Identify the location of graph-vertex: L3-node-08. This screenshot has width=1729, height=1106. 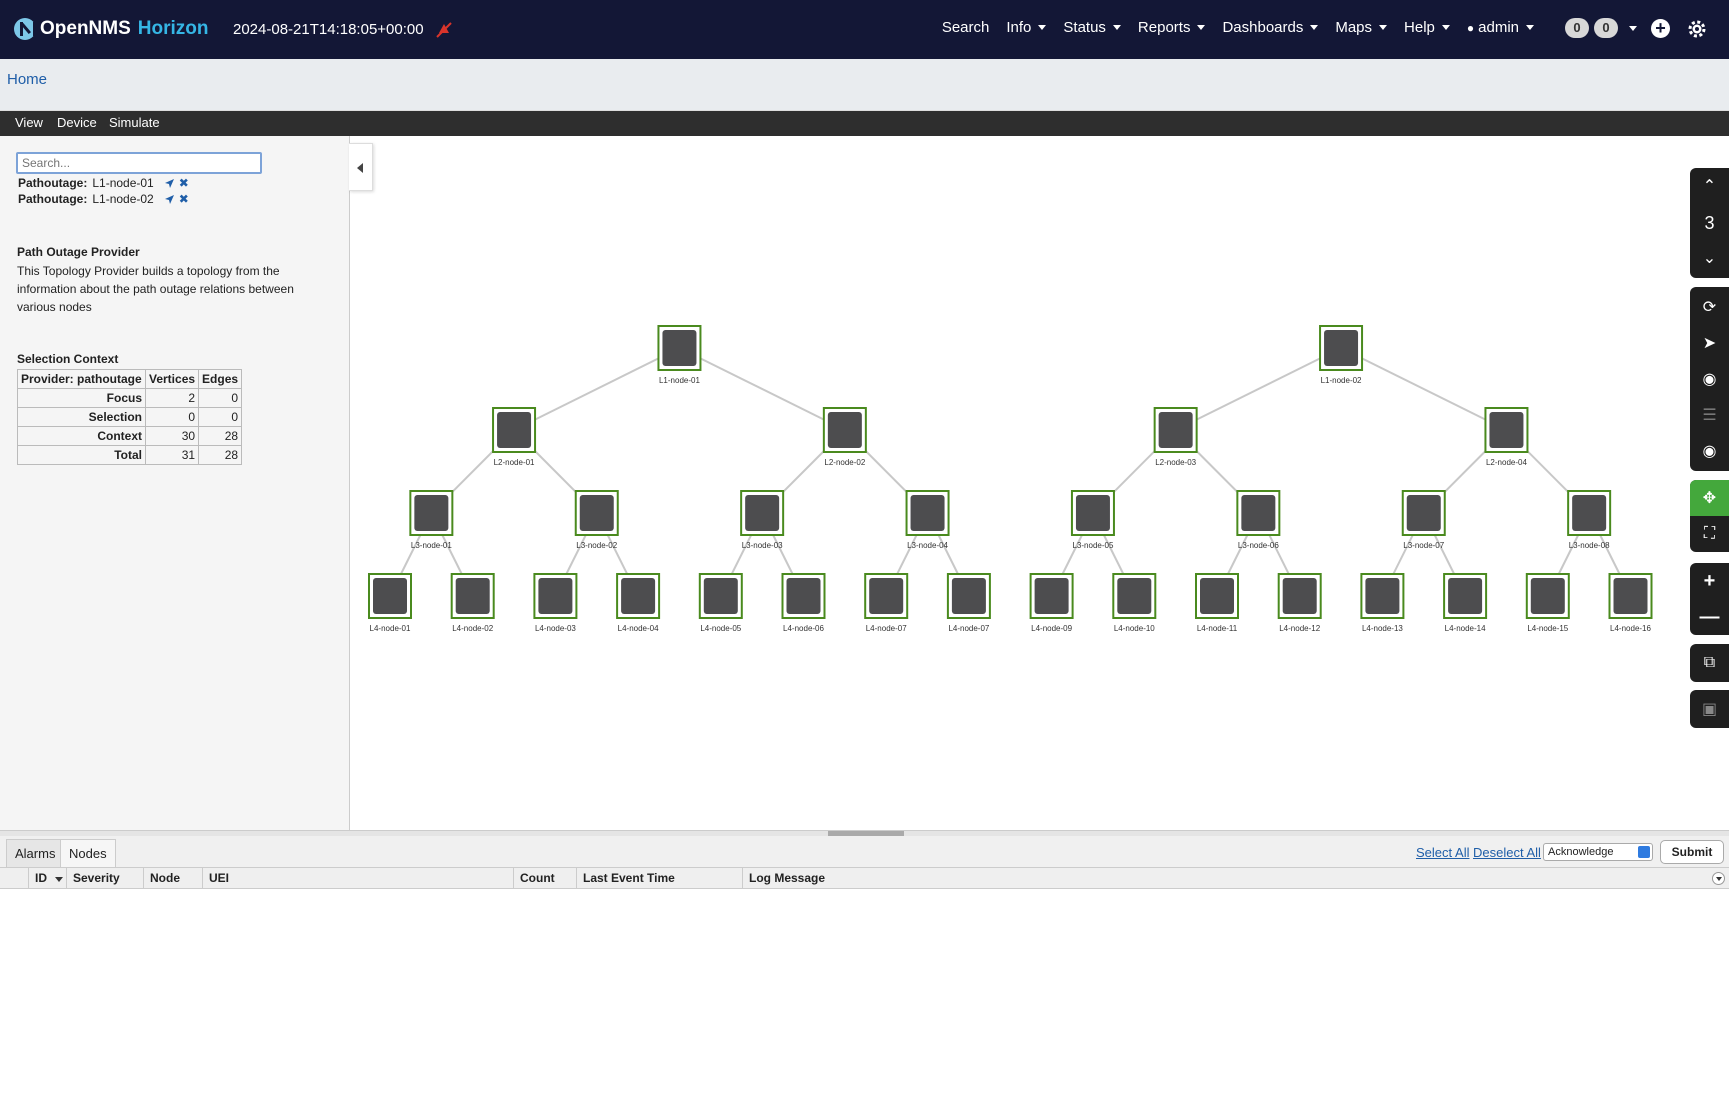
(1589, 520).